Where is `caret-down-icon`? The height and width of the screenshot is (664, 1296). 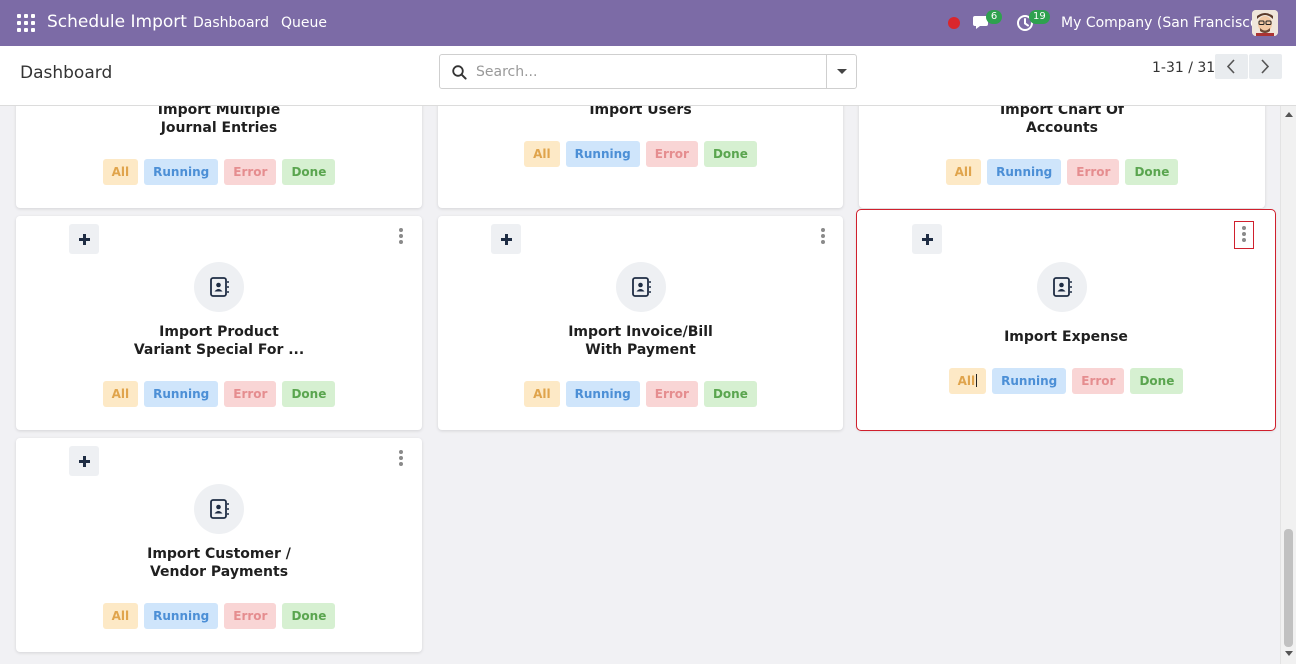 caret-down-icon is located at coordinates (842, 71).